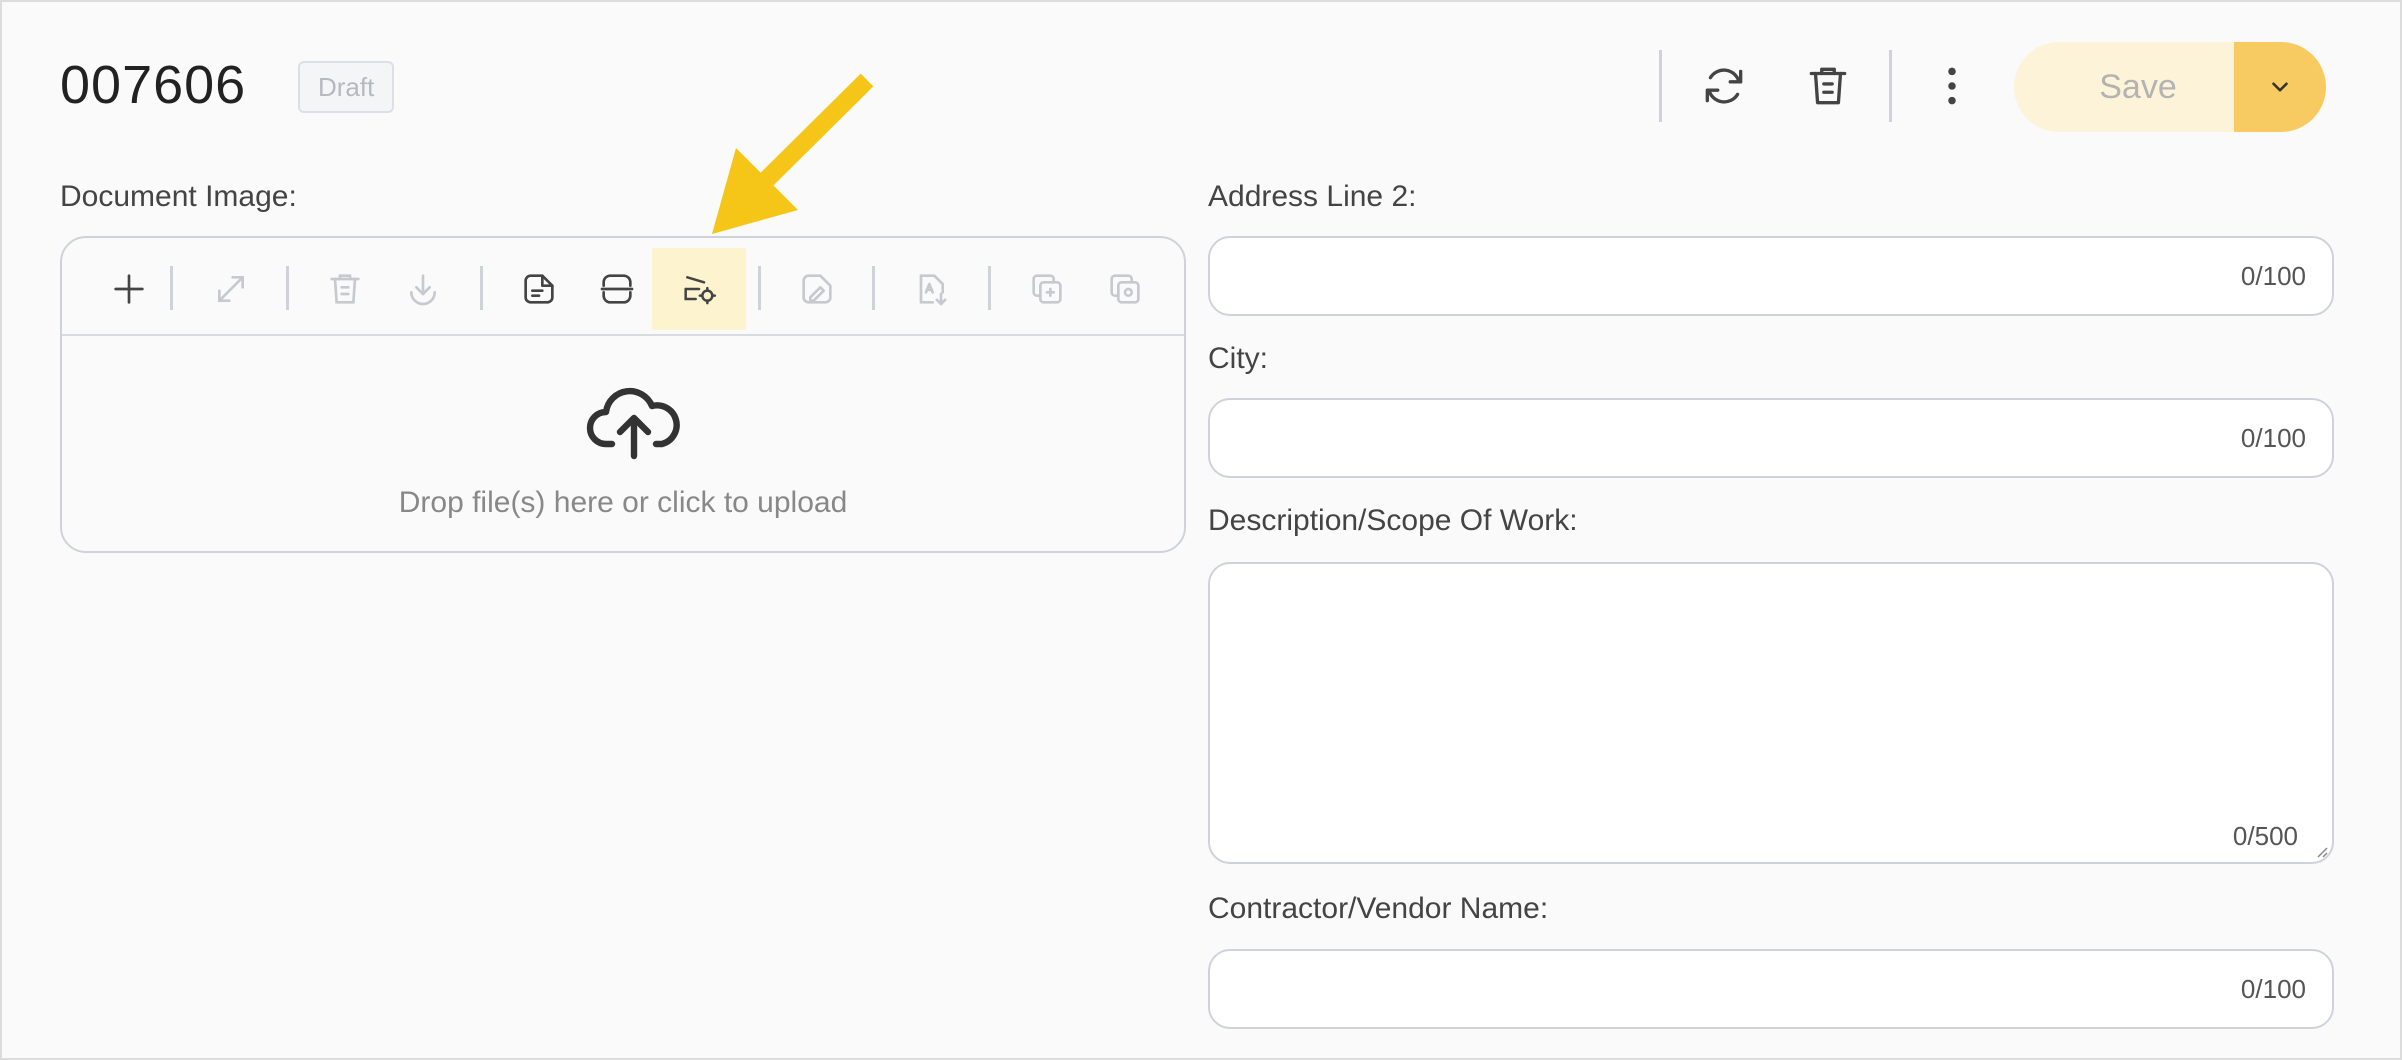 Image resolution: width=2402 pixels, height=1060 pixels. I want to click on upload-hint: Drop file(s) here or click to upload, so click(623, 502).